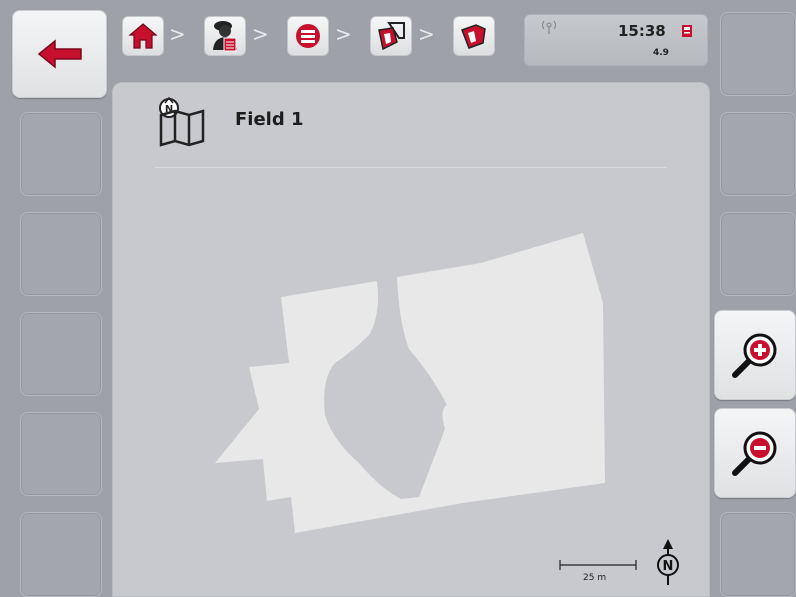 The width and height of the screenshot is (796, 597). I want to click on north-arrow-icon: N, so click(668, 562).